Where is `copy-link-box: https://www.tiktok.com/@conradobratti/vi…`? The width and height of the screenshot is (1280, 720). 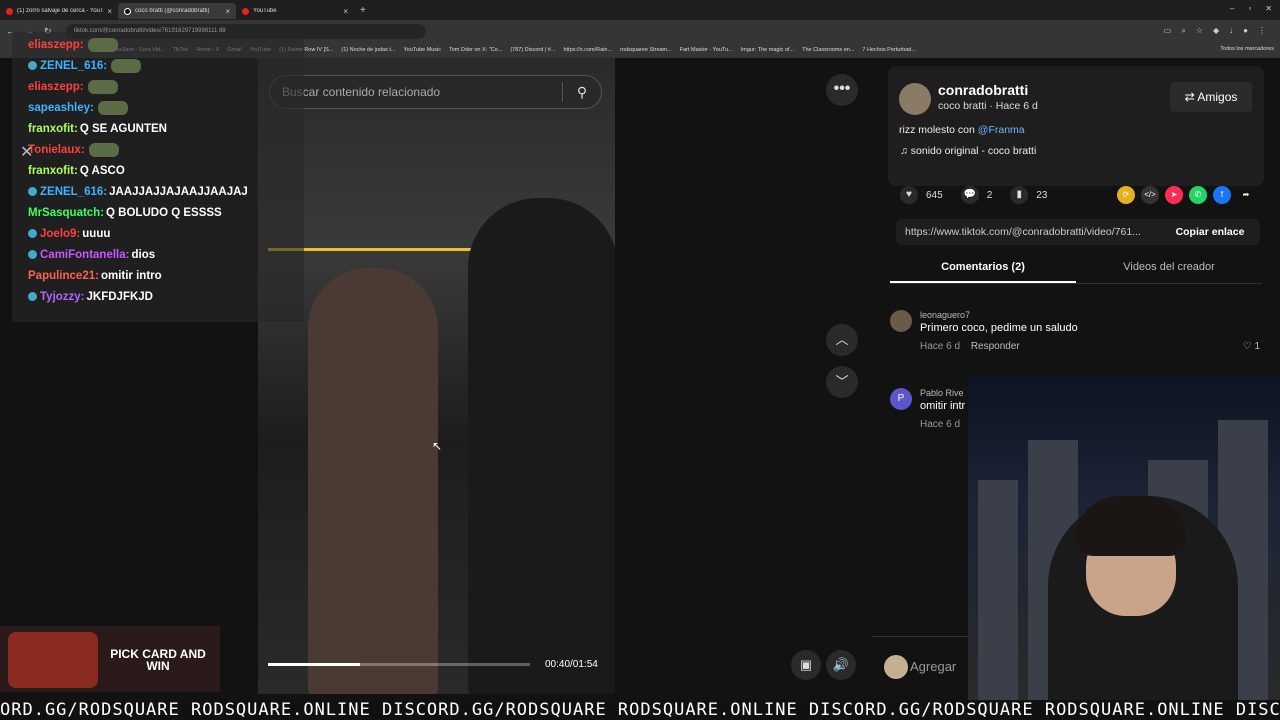
copy-link-box: https://www.tiktok.com/@conradobratti/vi… is located at coordinates (1078, 232).